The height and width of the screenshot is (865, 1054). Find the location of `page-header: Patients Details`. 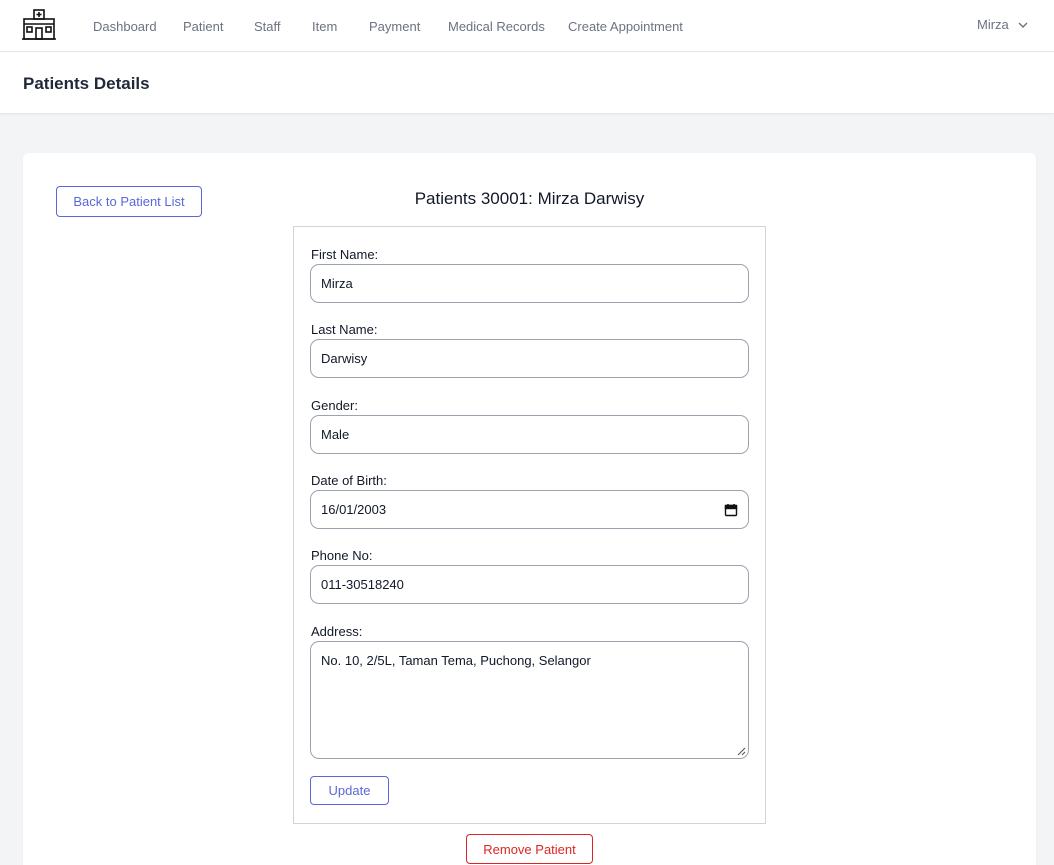

page-header: Patients Details is located at coordinates (527, 82).